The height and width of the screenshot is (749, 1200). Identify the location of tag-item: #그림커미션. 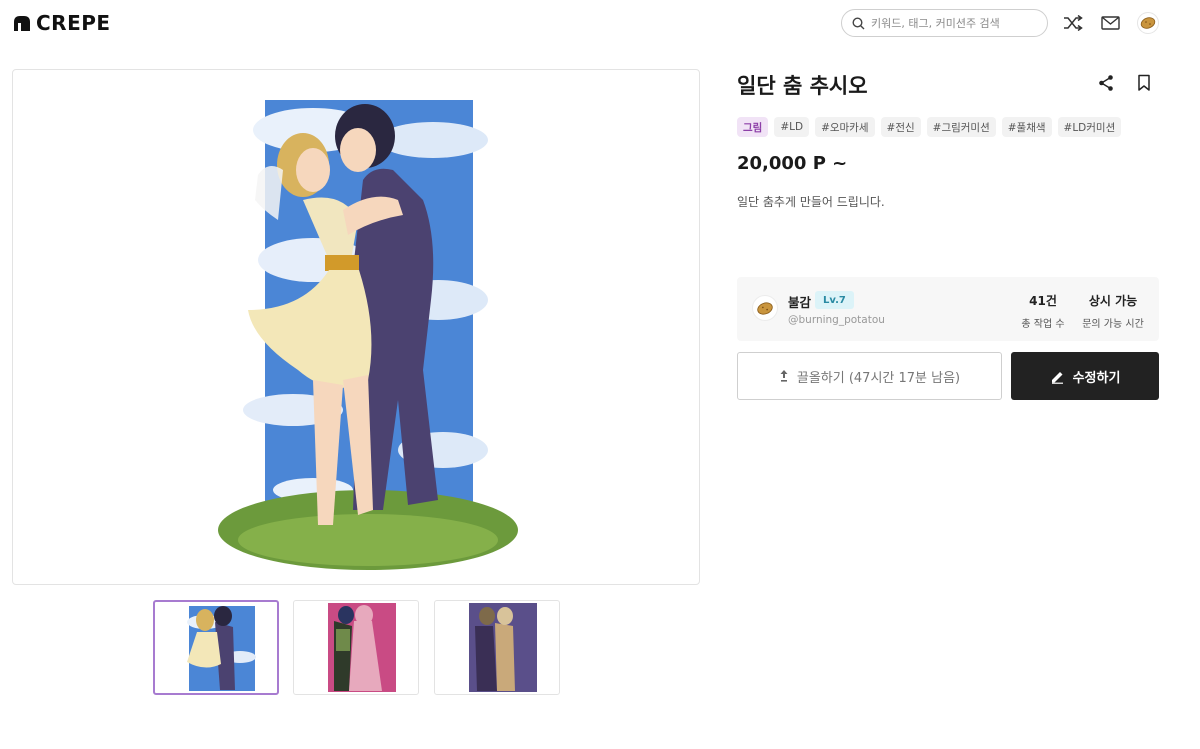
(961, 127).